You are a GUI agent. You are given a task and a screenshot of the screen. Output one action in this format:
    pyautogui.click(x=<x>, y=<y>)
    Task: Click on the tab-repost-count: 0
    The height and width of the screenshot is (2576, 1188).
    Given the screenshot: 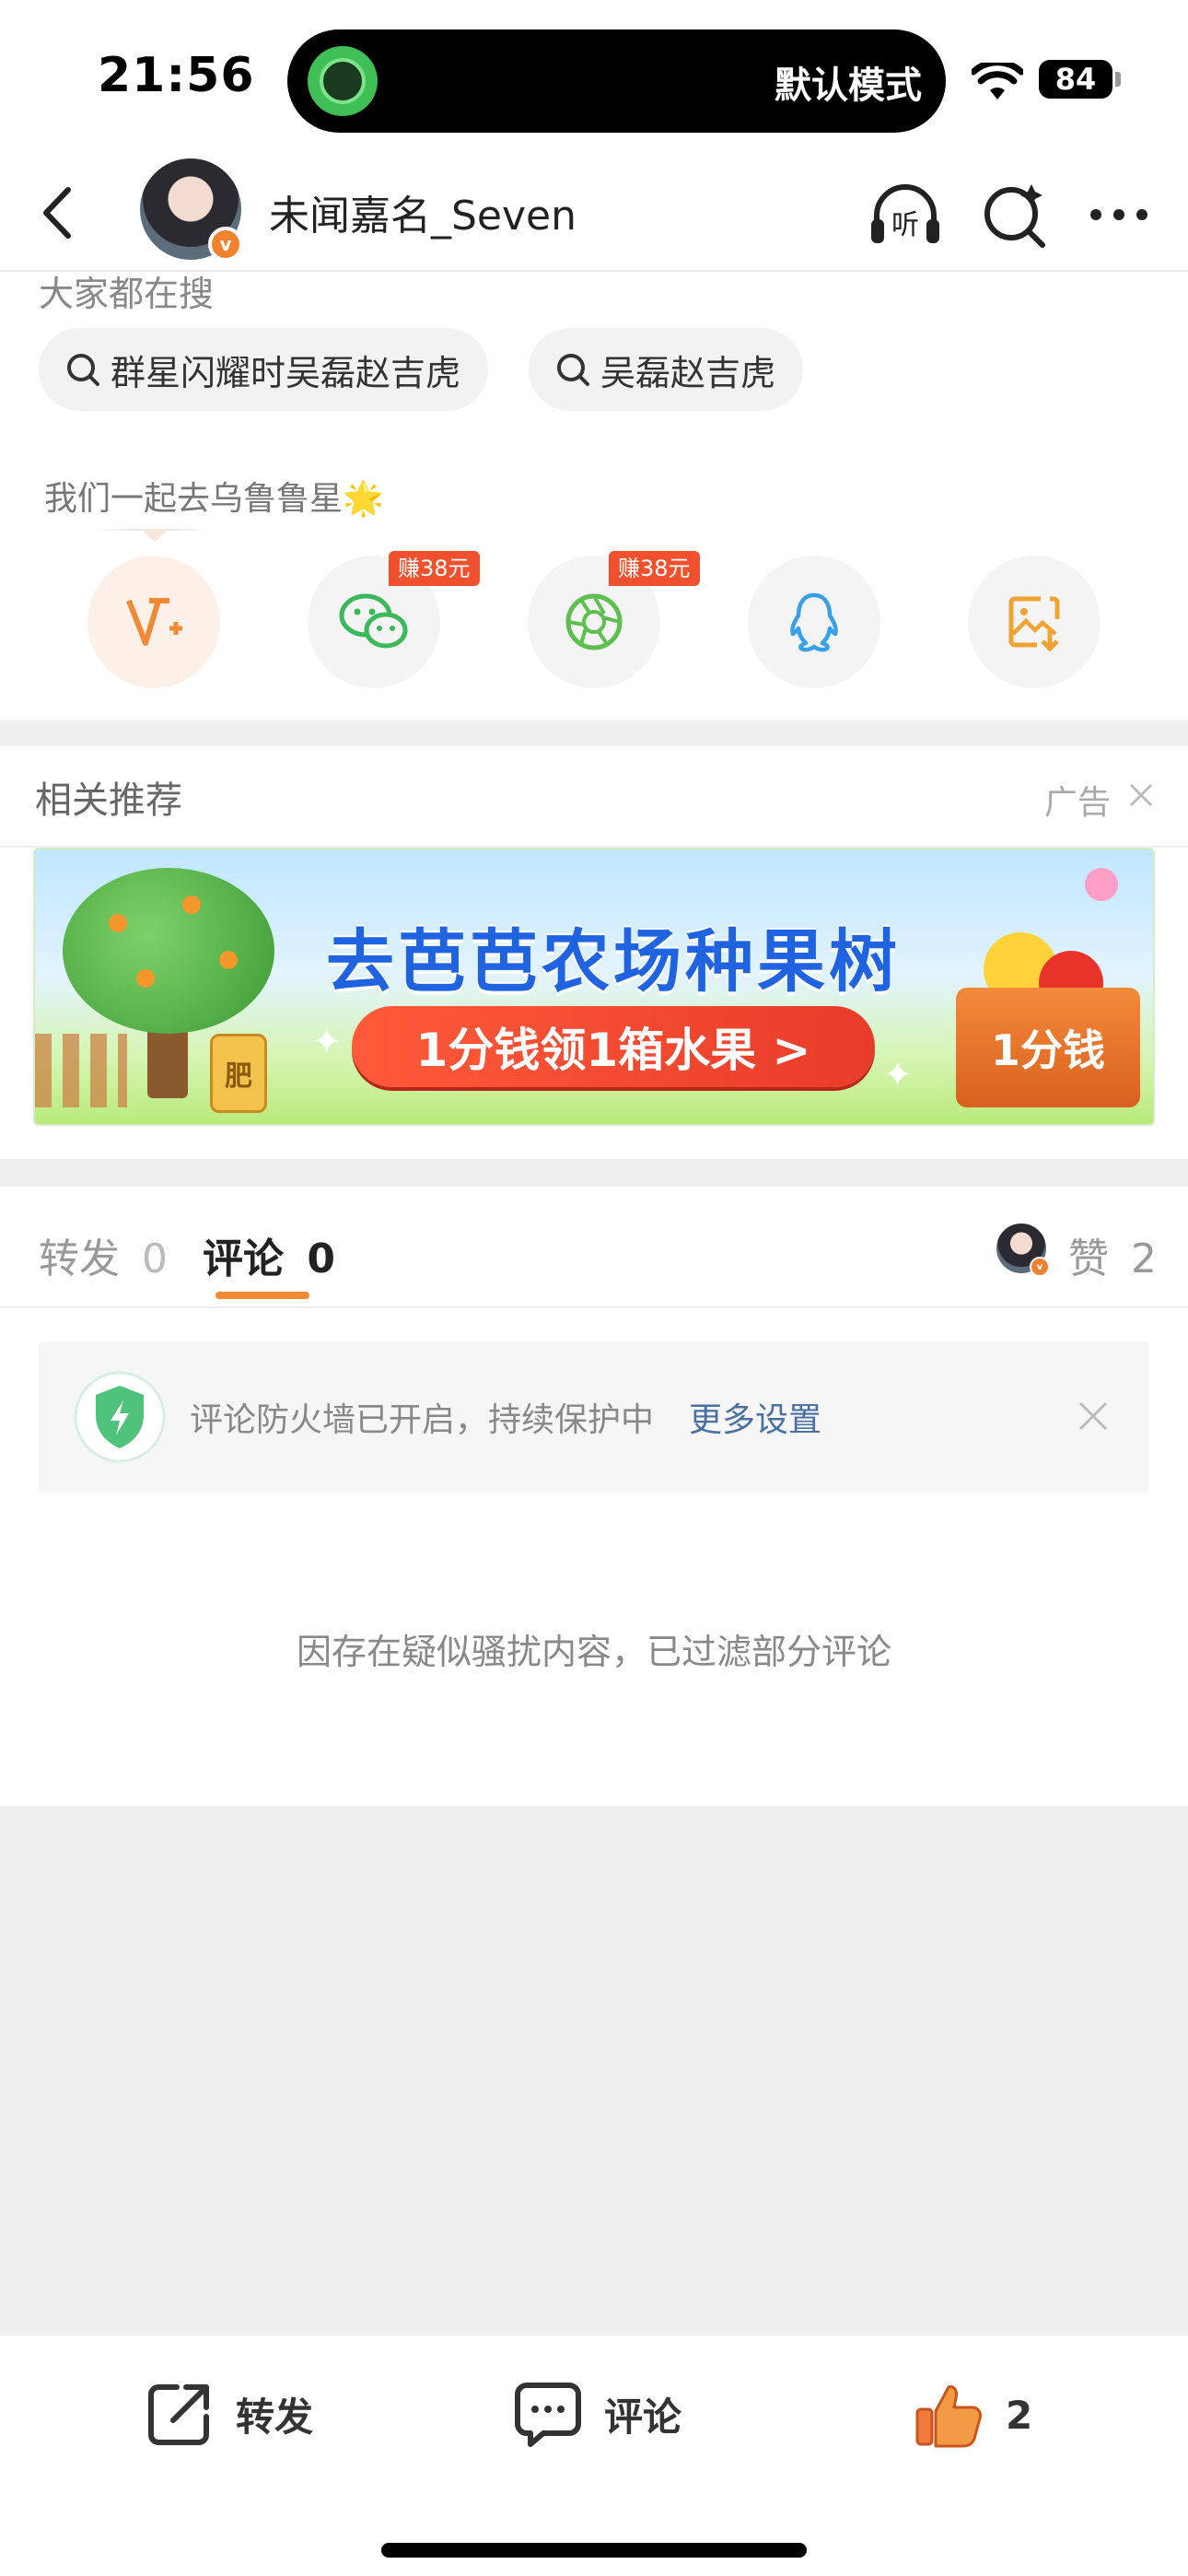 What is the action you would take?
    pyautogui.click(x=155, y=1258)
    